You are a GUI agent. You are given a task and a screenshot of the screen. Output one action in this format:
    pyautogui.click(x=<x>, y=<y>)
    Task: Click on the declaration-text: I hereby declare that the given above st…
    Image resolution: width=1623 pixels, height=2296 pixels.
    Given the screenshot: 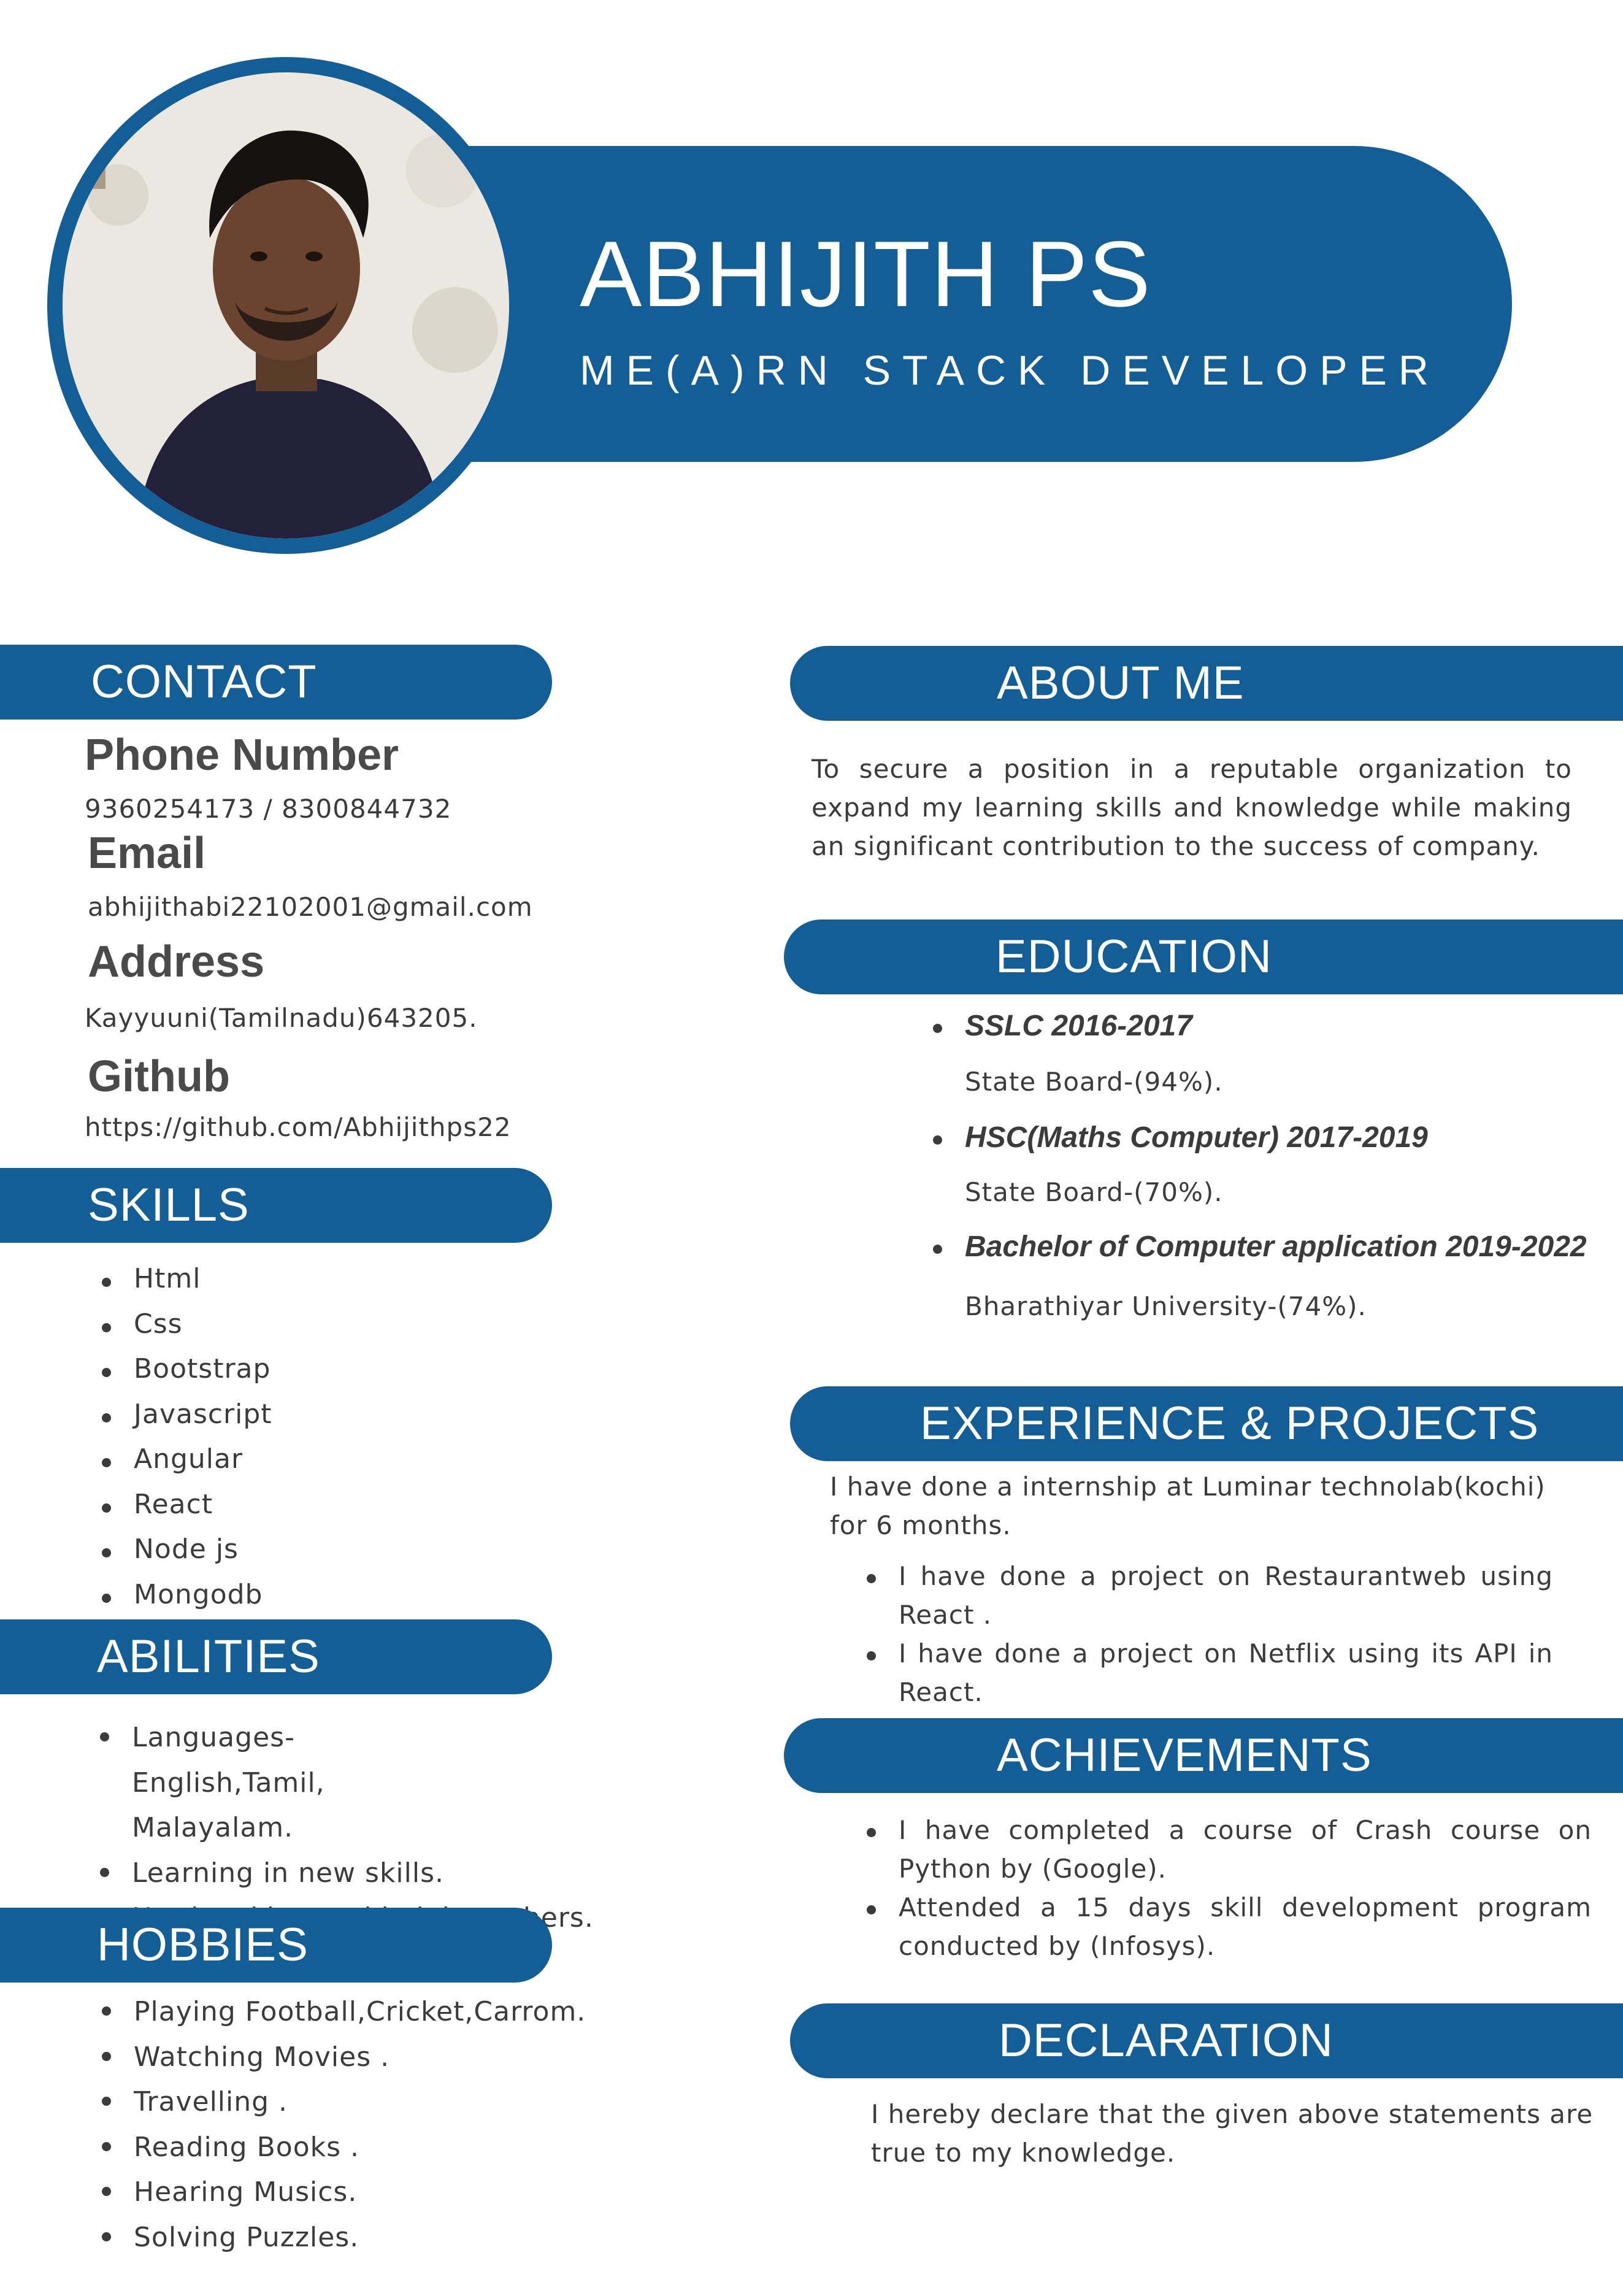 What is the action you would take?
    pyautogui.click(x=1232, y=2133)
    